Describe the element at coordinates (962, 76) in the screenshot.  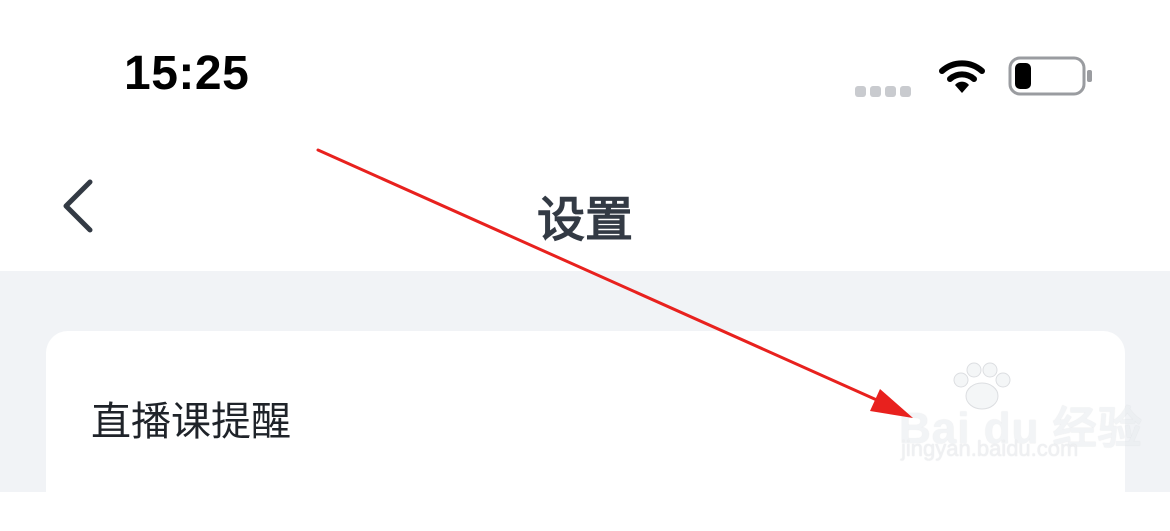
I see `wifi-icon` at that location.